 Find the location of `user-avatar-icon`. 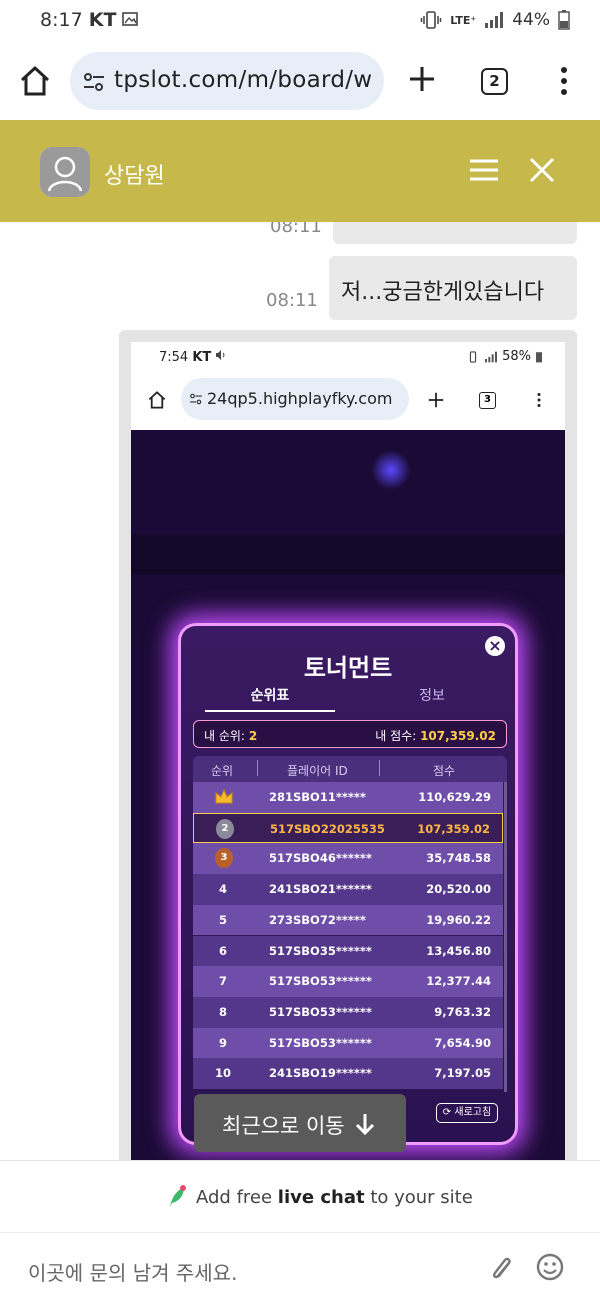

user-avatar-icon is located at coordinates (65, 172).